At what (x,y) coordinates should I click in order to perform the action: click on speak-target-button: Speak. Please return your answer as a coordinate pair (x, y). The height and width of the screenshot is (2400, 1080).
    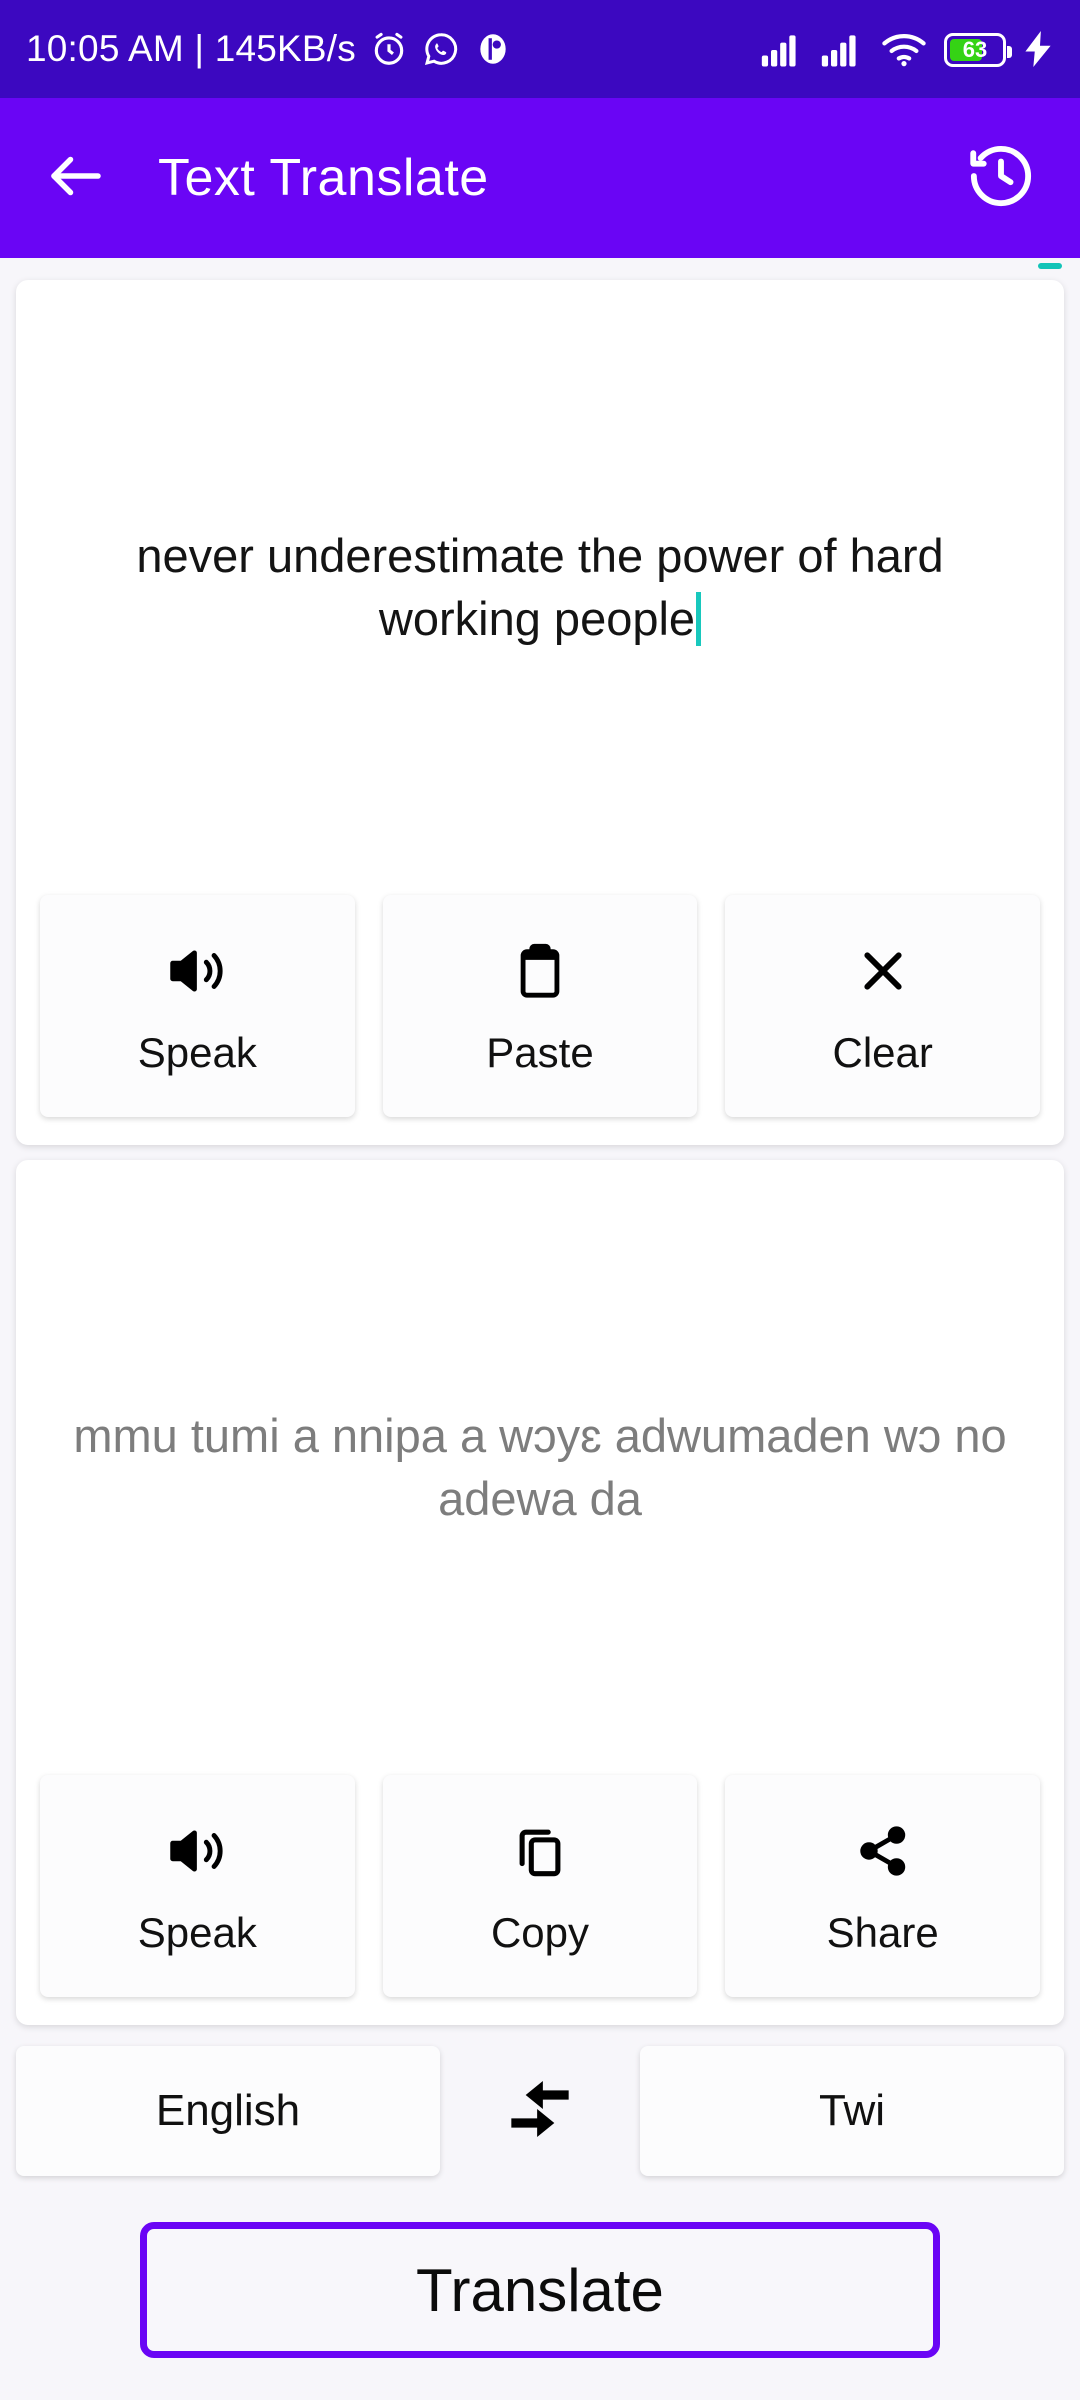
    Looking at the image, I should click on (197, 1886).